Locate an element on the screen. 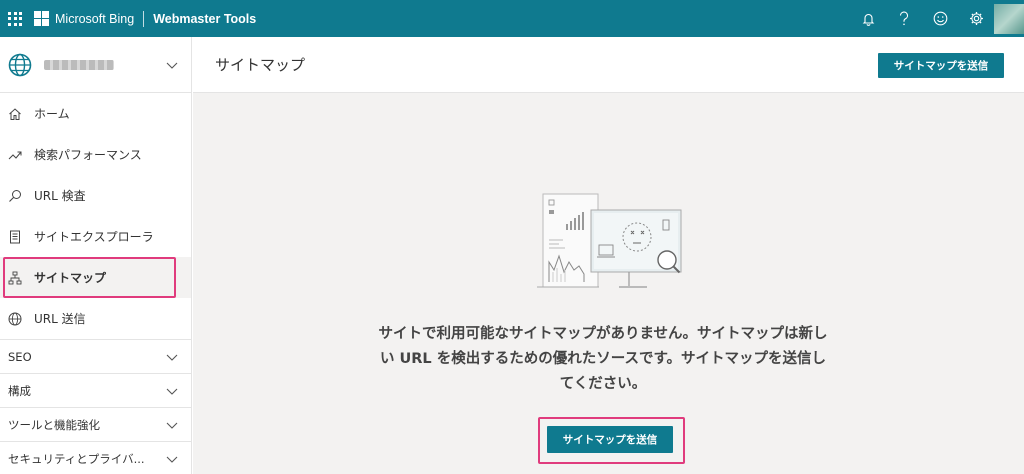  home-icon is located at coordinates (15, 114).